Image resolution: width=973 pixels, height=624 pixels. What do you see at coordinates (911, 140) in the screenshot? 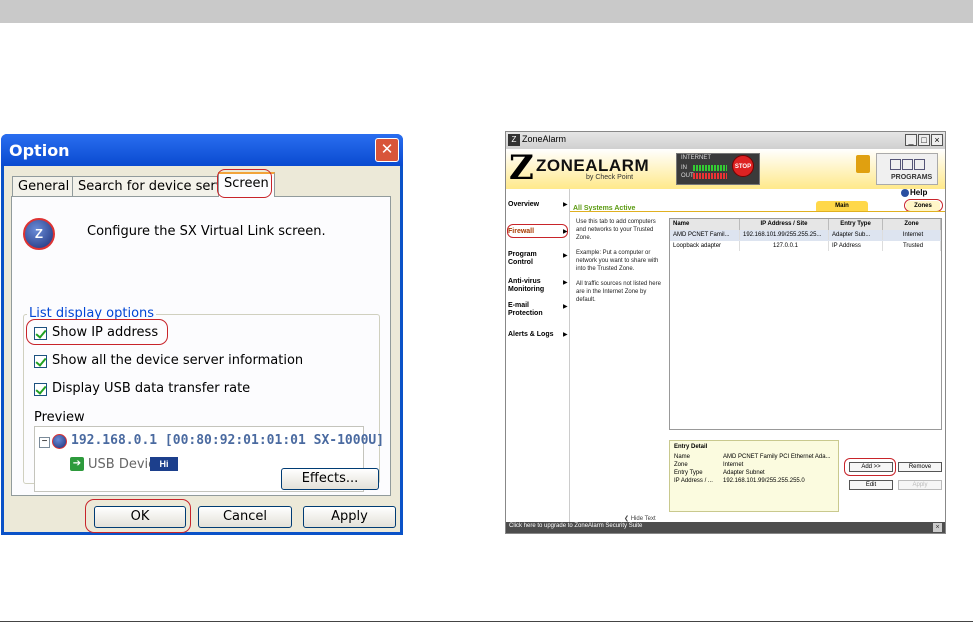
I see `minimize-icon: _` at bounding box center [911, 140].